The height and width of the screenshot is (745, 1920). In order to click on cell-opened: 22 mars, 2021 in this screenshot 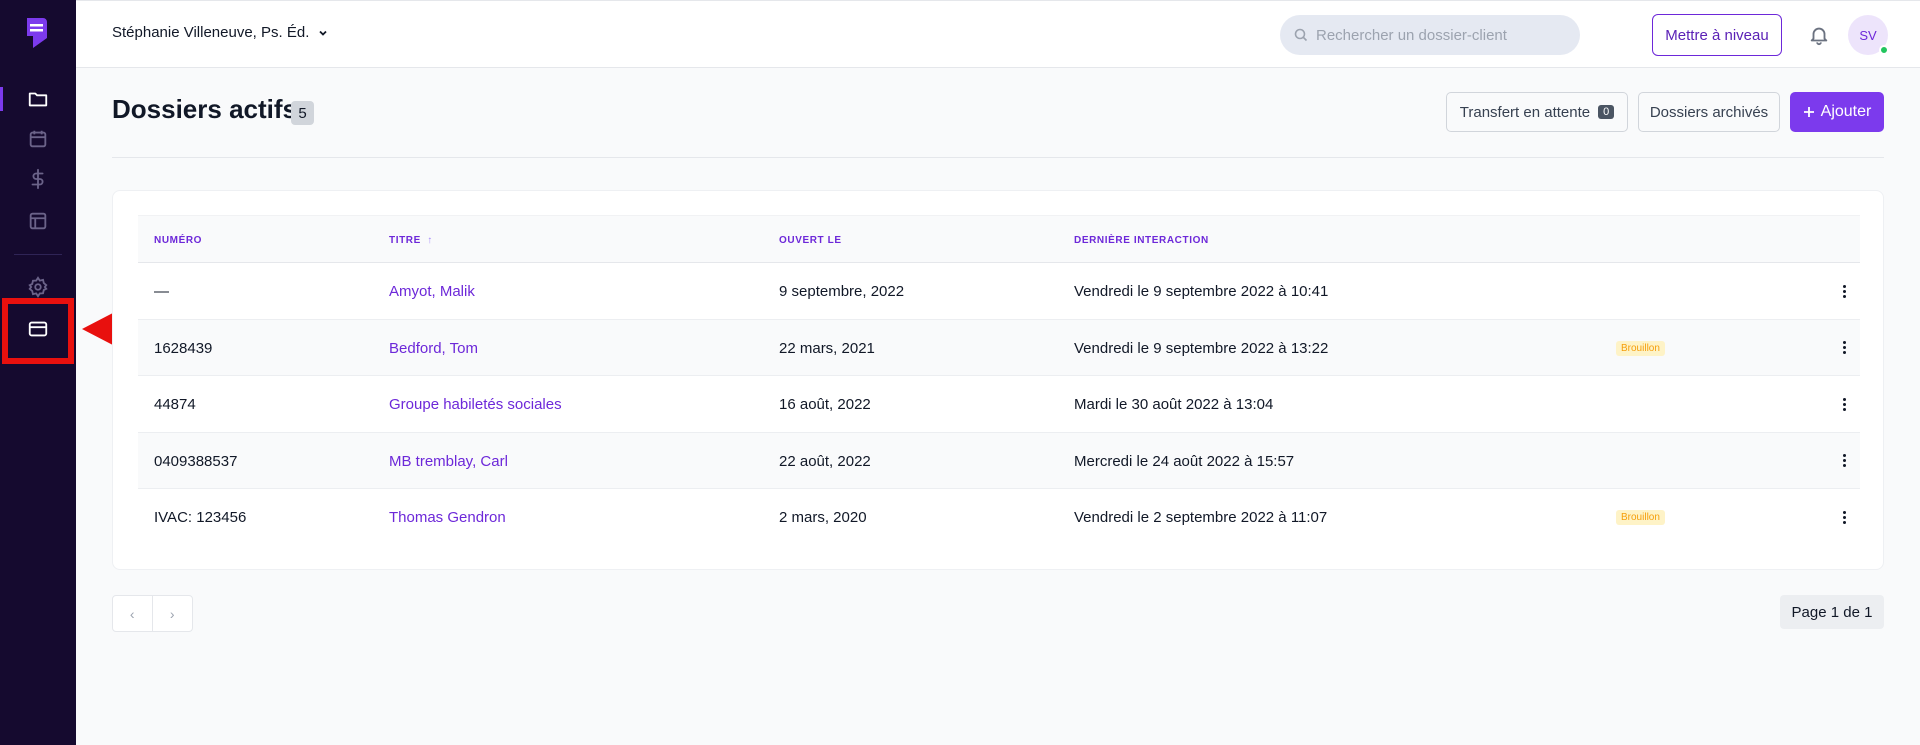, I will do `click(827, 348)`.